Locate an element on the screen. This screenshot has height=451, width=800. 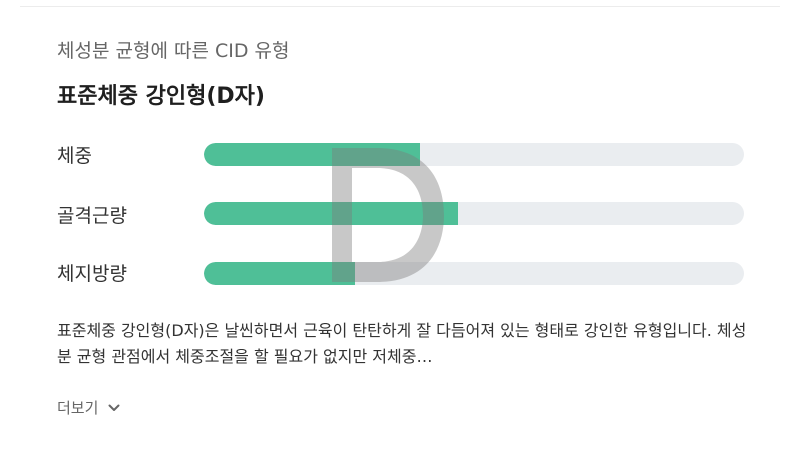
row-label-muscle: 골격근량 is located at coordinates (92, 216).